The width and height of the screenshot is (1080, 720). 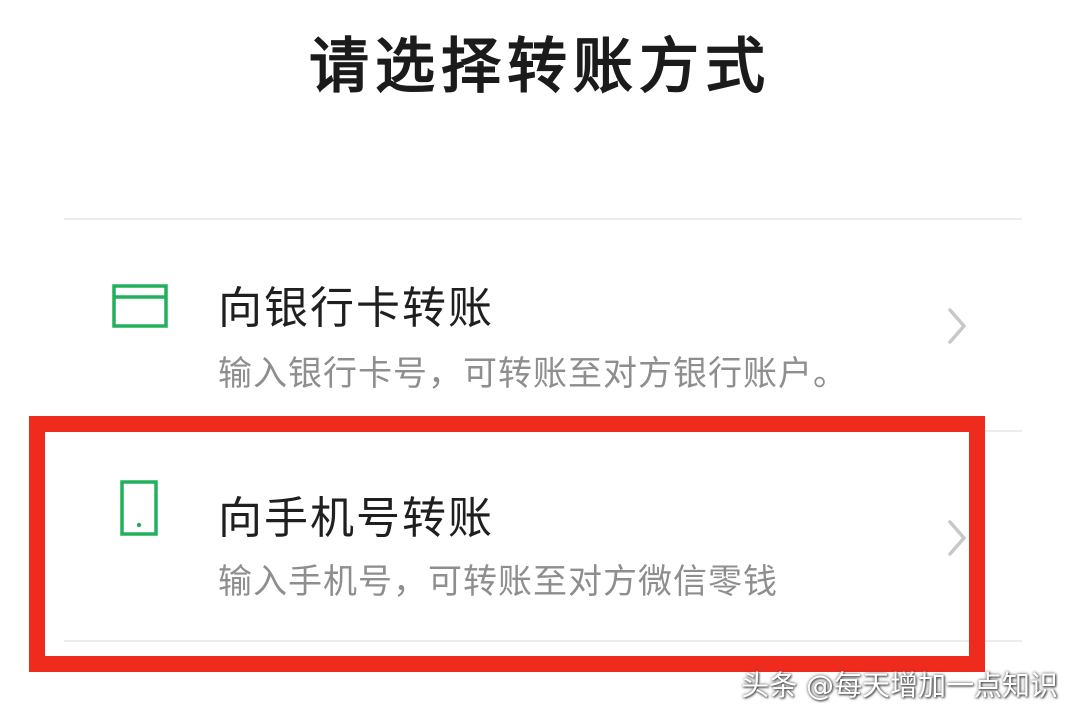 What do you see at coordinates (498, 582) in the screenshot?
I see `mobile-transfer-description: 输入手机号，可转账至对方微信零钱` at bounding box center [498, 582].